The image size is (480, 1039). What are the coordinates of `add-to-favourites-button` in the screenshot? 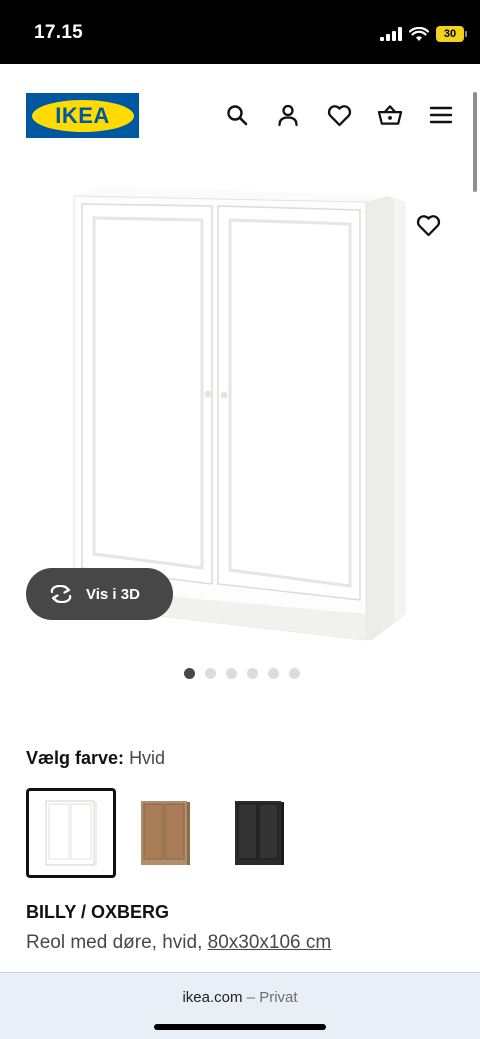 It's located at (428, 225).